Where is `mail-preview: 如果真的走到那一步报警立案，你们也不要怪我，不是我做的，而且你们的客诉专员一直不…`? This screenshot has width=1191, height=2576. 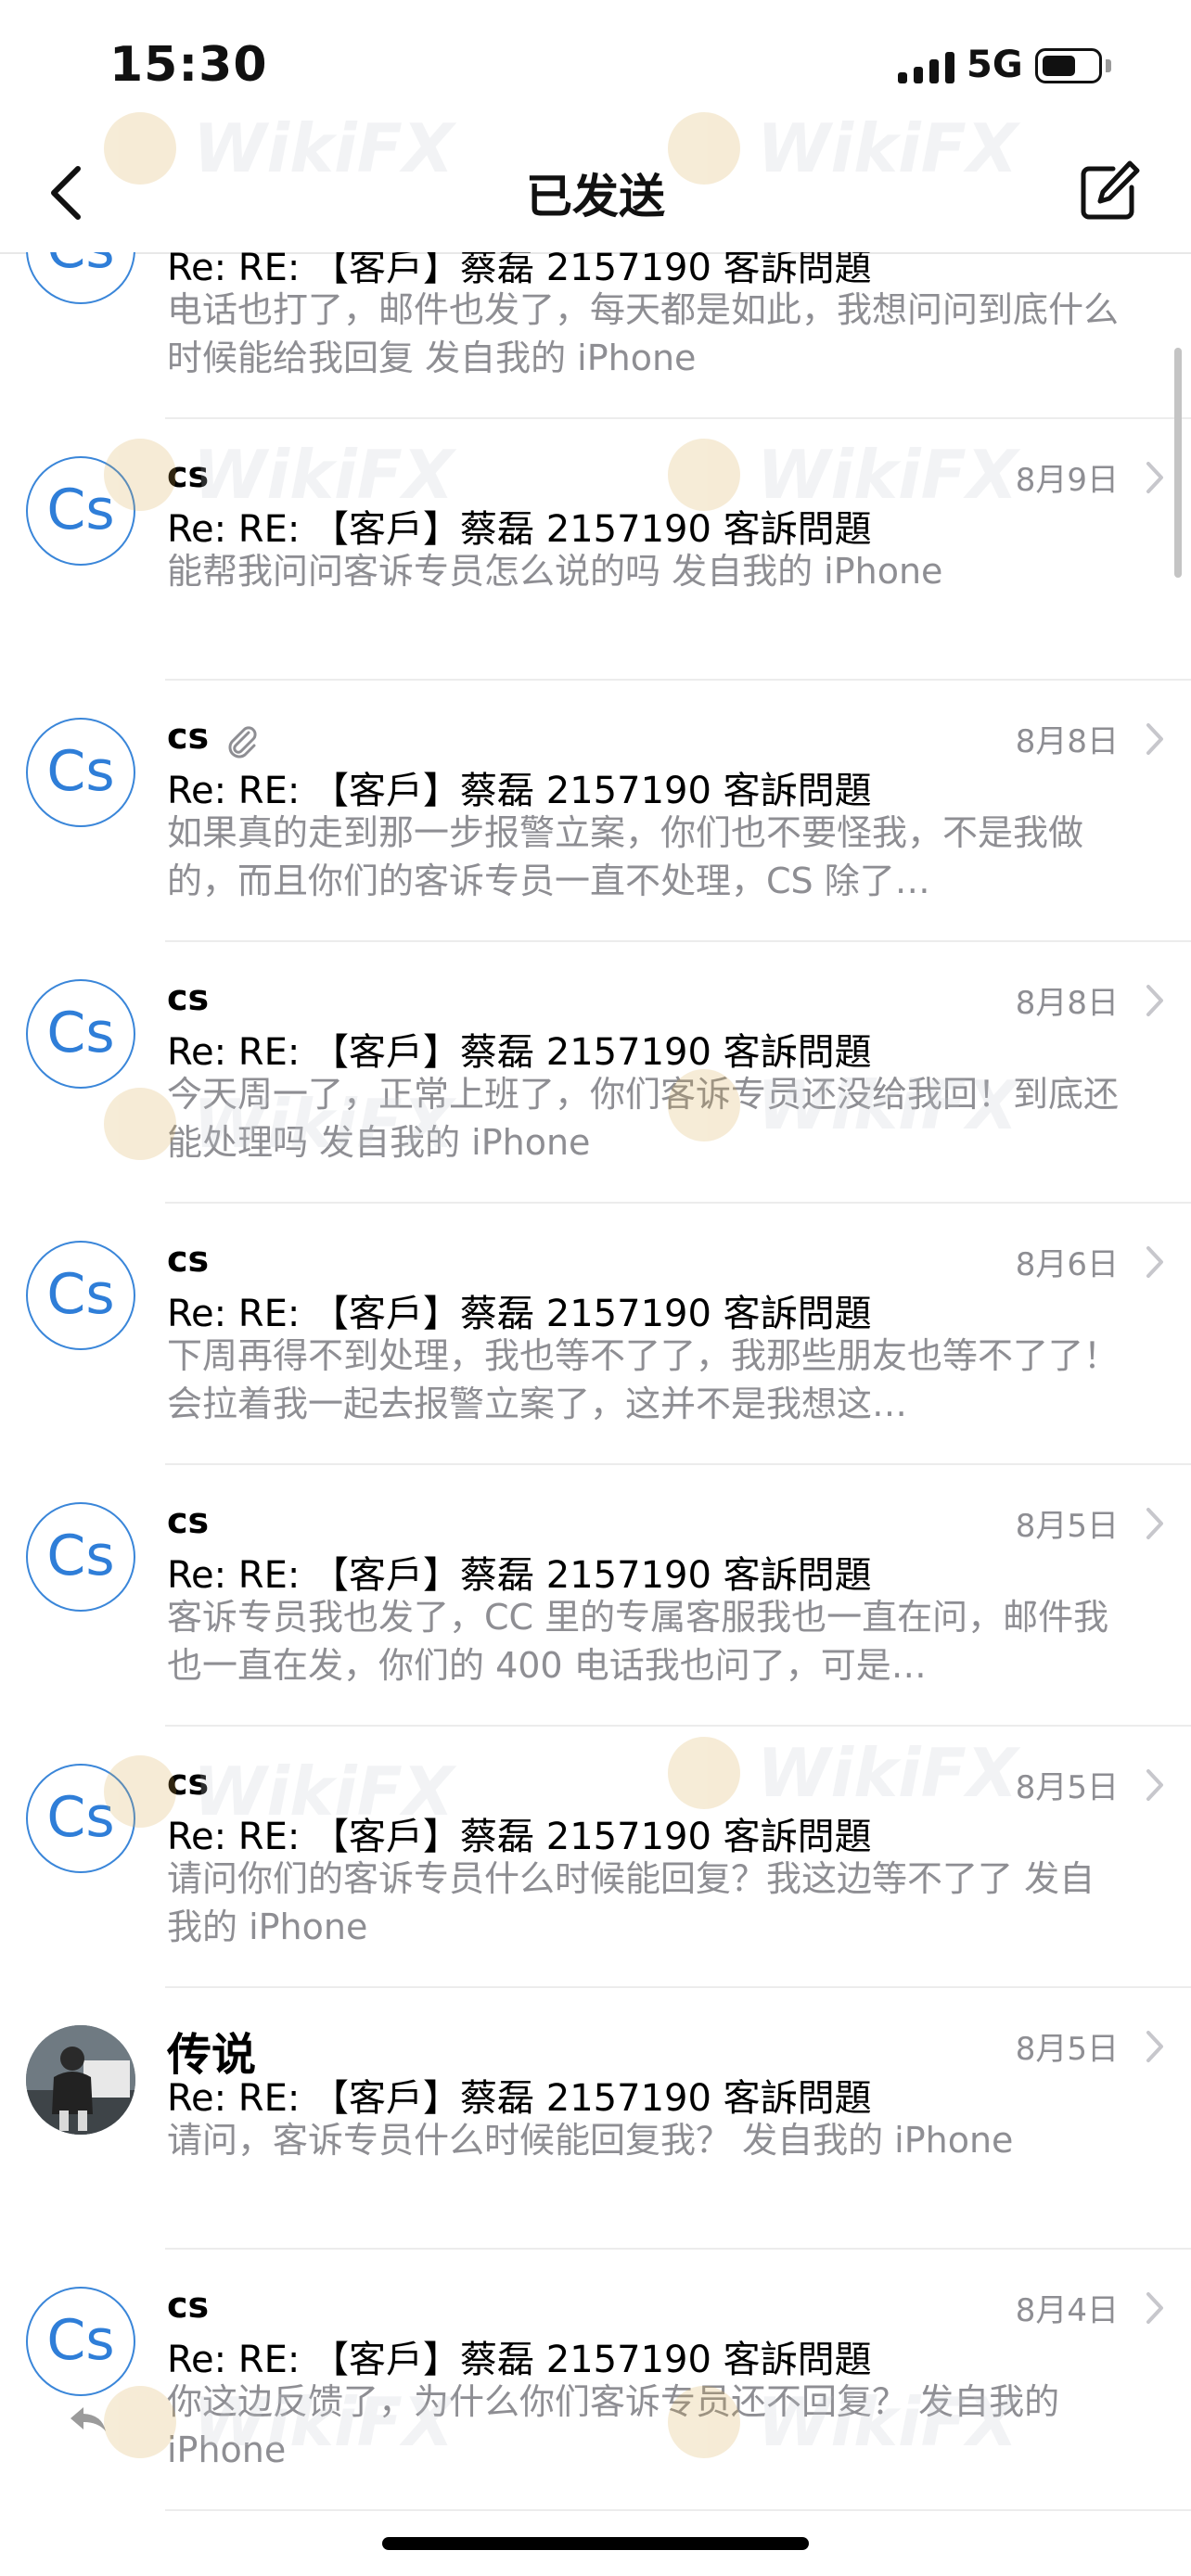 mail-preview: 如果真的走到那一步报警立案，你们也不要怪我，不是我做的，而且你们的客诉专员一直不… is located at coordinates (625, 856).